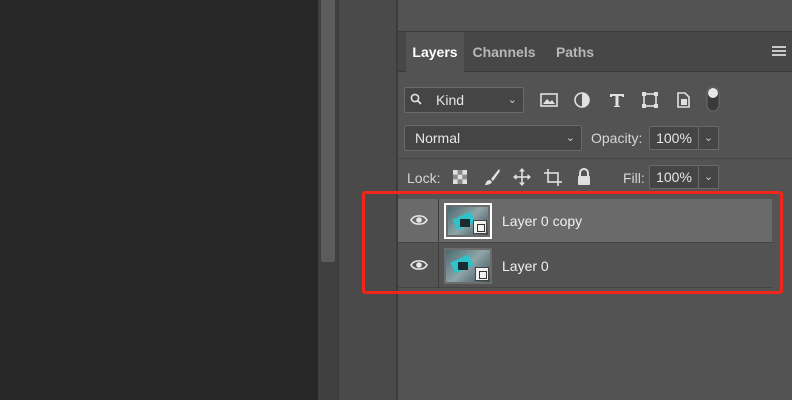 The height and width of the screenshot is (400, 792). What do you see at coordinates (674, 138) in the screenshot?
I see `opacity-input: 100%` at bounding box center [674, 138].